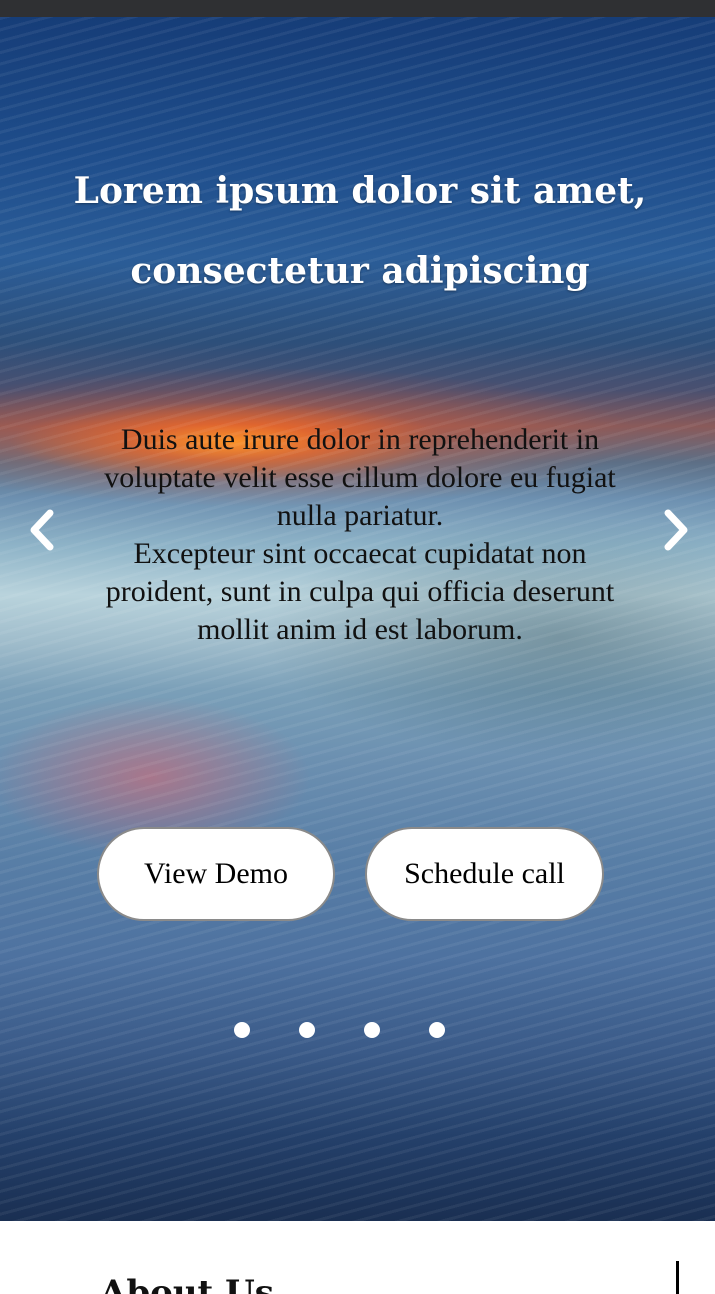 The image size is (715, 1294). Describe the element at coordinates (216, 874) in the screenshot. I see `view-demo-button: View Demo` at that location.